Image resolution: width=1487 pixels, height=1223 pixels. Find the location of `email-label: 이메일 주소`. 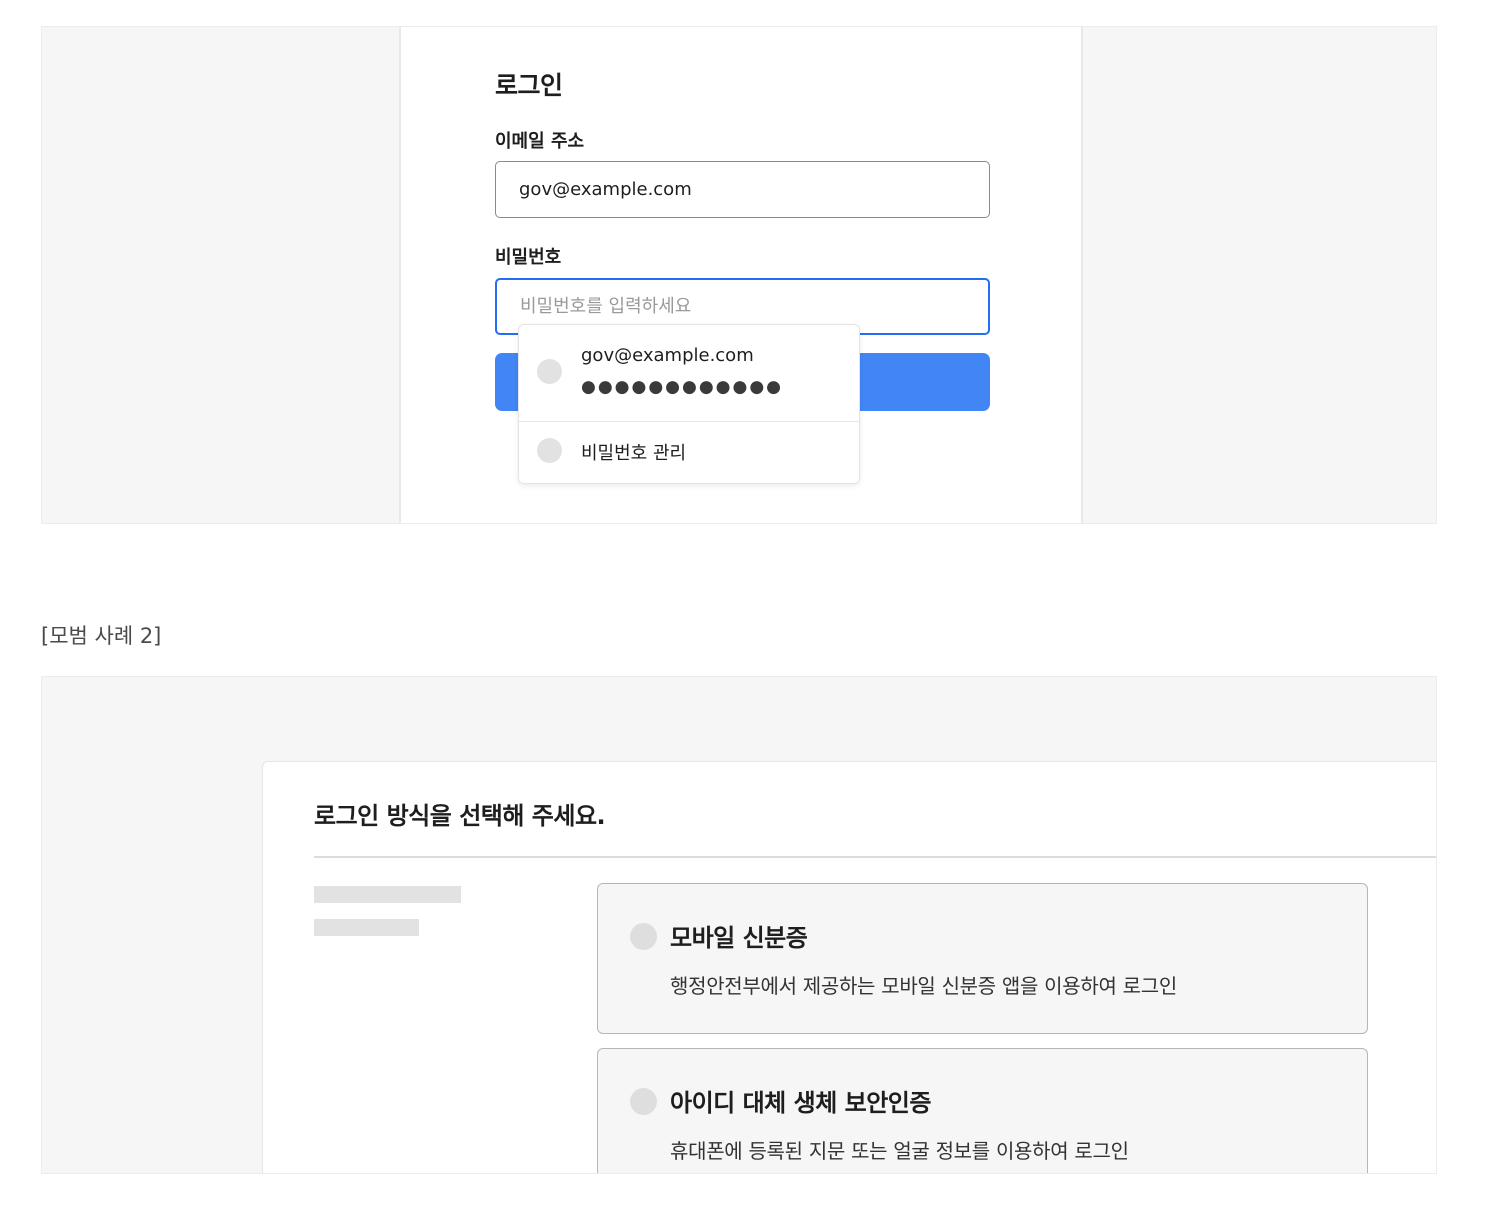

email-label: 이메일 주소 is located at coordinates (540, 141).